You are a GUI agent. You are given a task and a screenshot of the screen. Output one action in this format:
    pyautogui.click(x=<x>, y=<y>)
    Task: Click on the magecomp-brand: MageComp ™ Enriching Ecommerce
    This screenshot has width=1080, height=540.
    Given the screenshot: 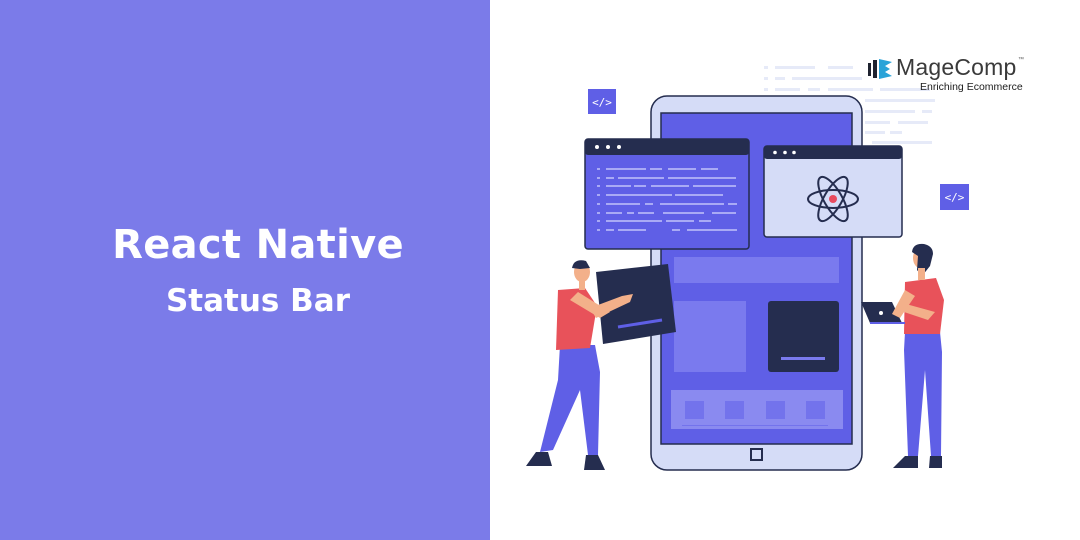 What is the action you would take?
    pyautogui.click(x=953, y=74)
    